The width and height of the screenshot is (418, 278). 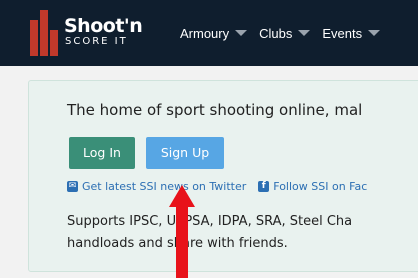 What do you see at coordinates (264, 186) in the screenshot?
I see `facebook-icon: f` at bounding box center [264, 186].